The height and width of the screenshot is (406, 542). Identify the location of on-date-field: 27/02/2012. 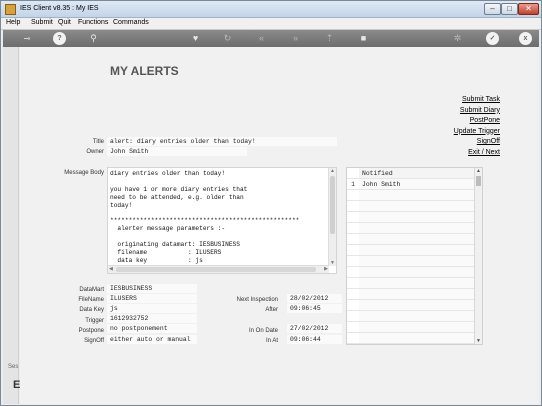
(314, 328).